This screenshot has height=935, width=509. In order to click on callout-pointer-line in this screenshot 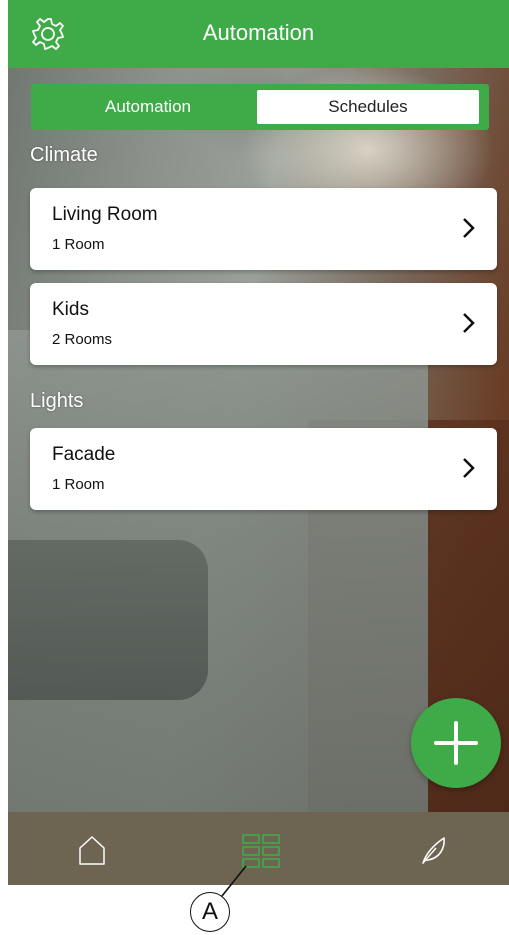, I will do `click(234, 881)`.